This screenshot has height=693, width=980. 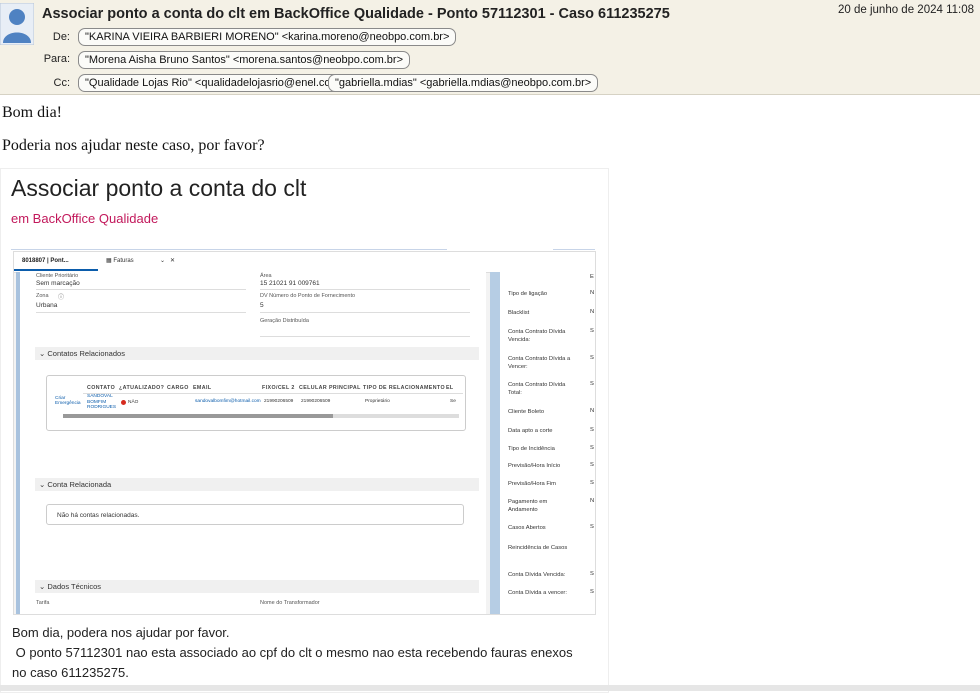 I want to click on column-header: CARGO, so click(x=178, y=388).